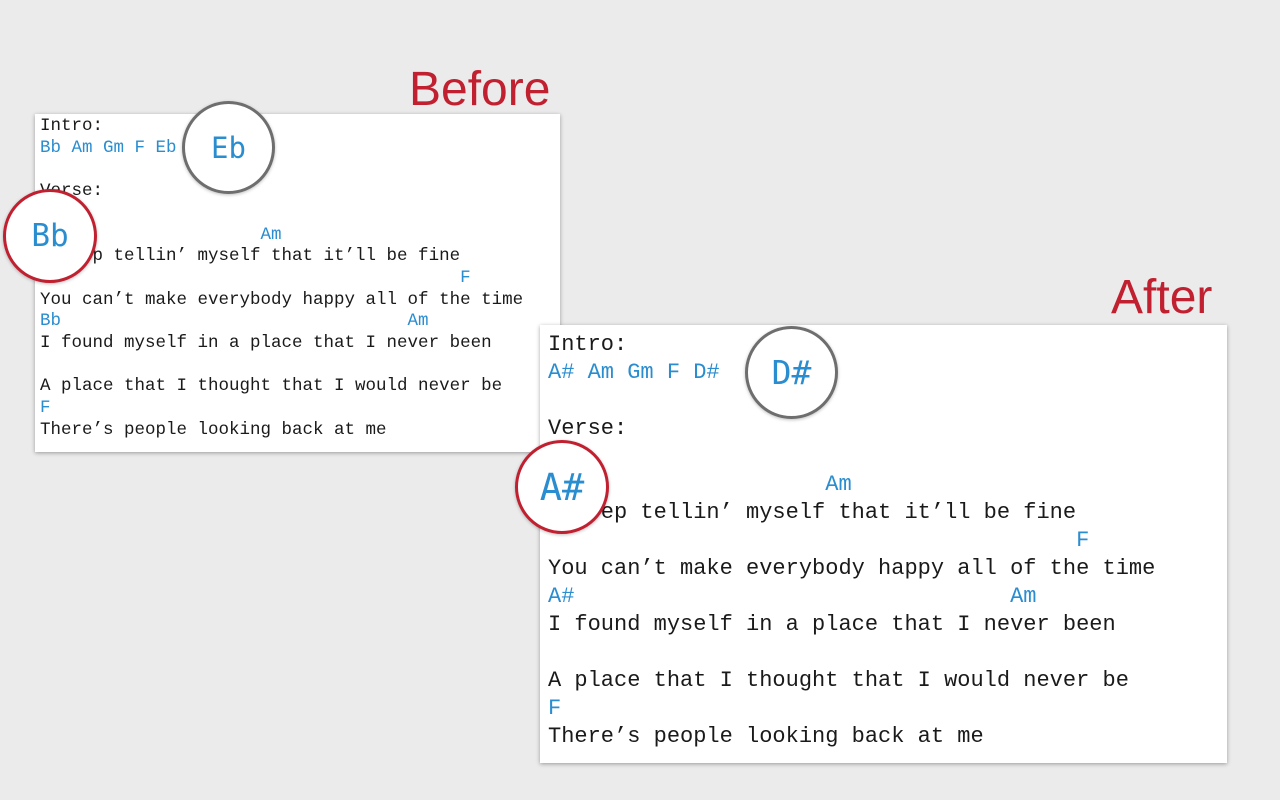 Image resolution: width=1280 pixels, height=800 pixels. Describe the element at coordinates (634, 372) in the screenshot. I see `chord-line: A# Am Gm F D#` at that location.